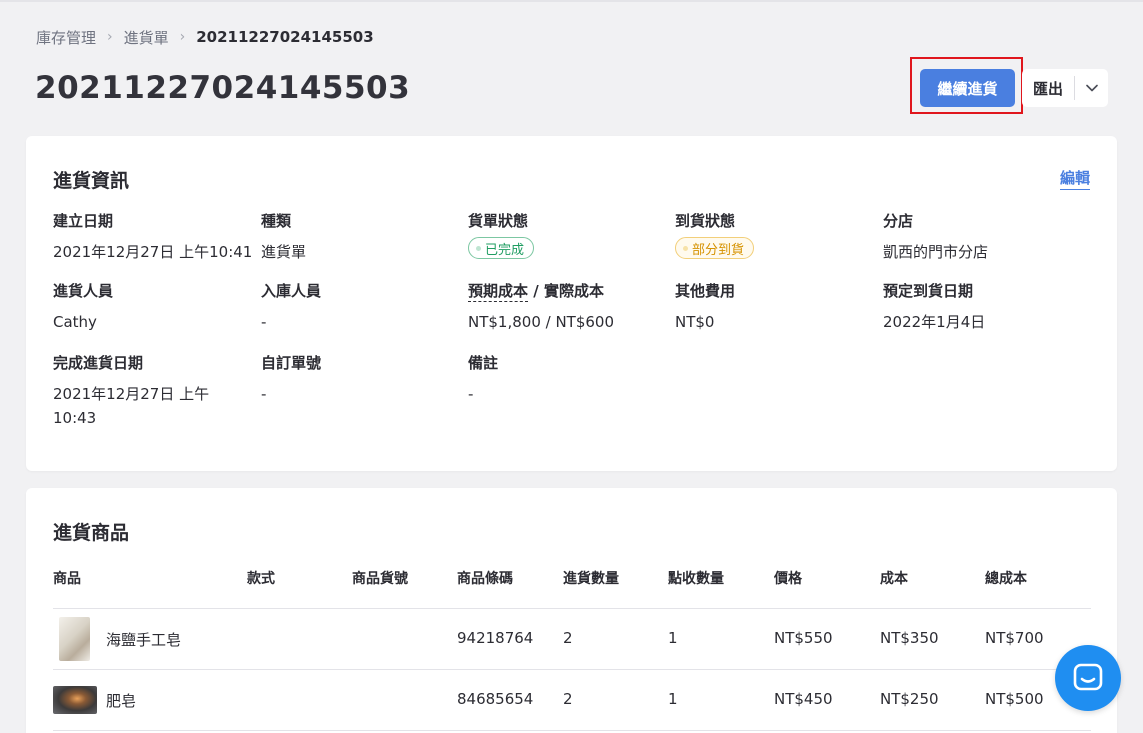 The height and width of the screenshot is (733, 1143). I want to click on col-received: 點收數量, so click(696, 579).